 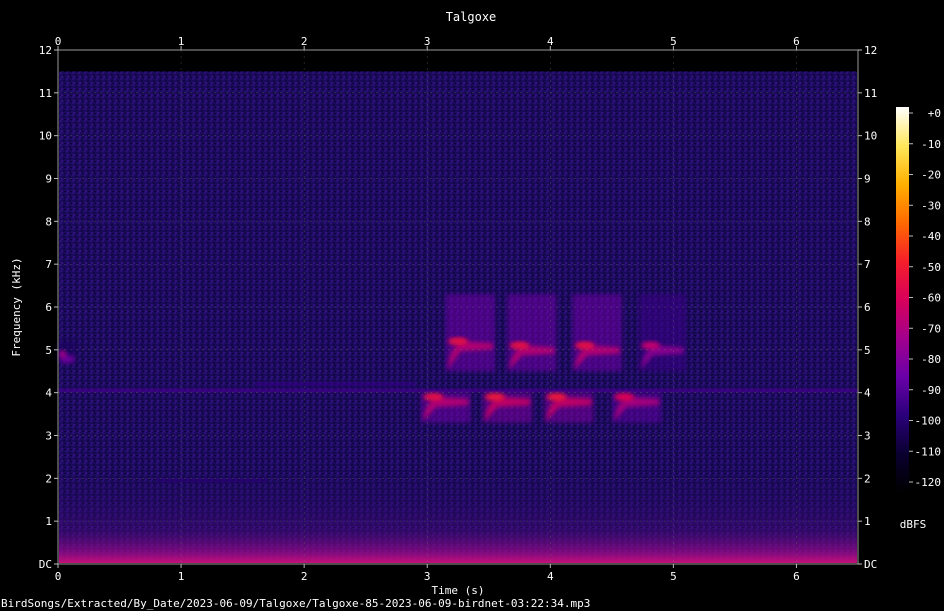 I want to click on x-tick-label-top: 6, so click(x=796, y=41).